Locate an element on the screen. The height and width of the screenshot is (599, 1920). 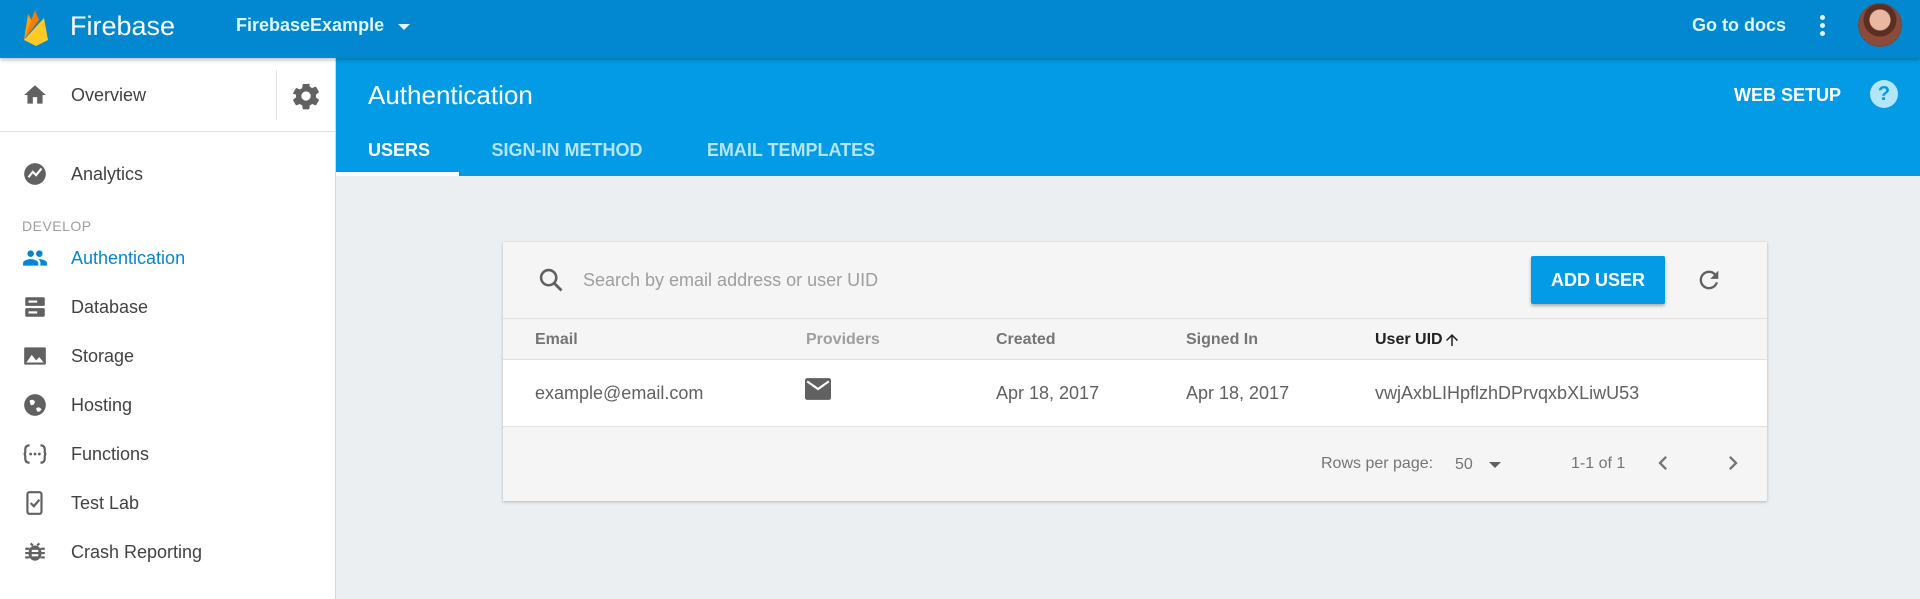
top-app-bar: Firebase FirebaseExample Go to docs is located at coordinates (960, 29).